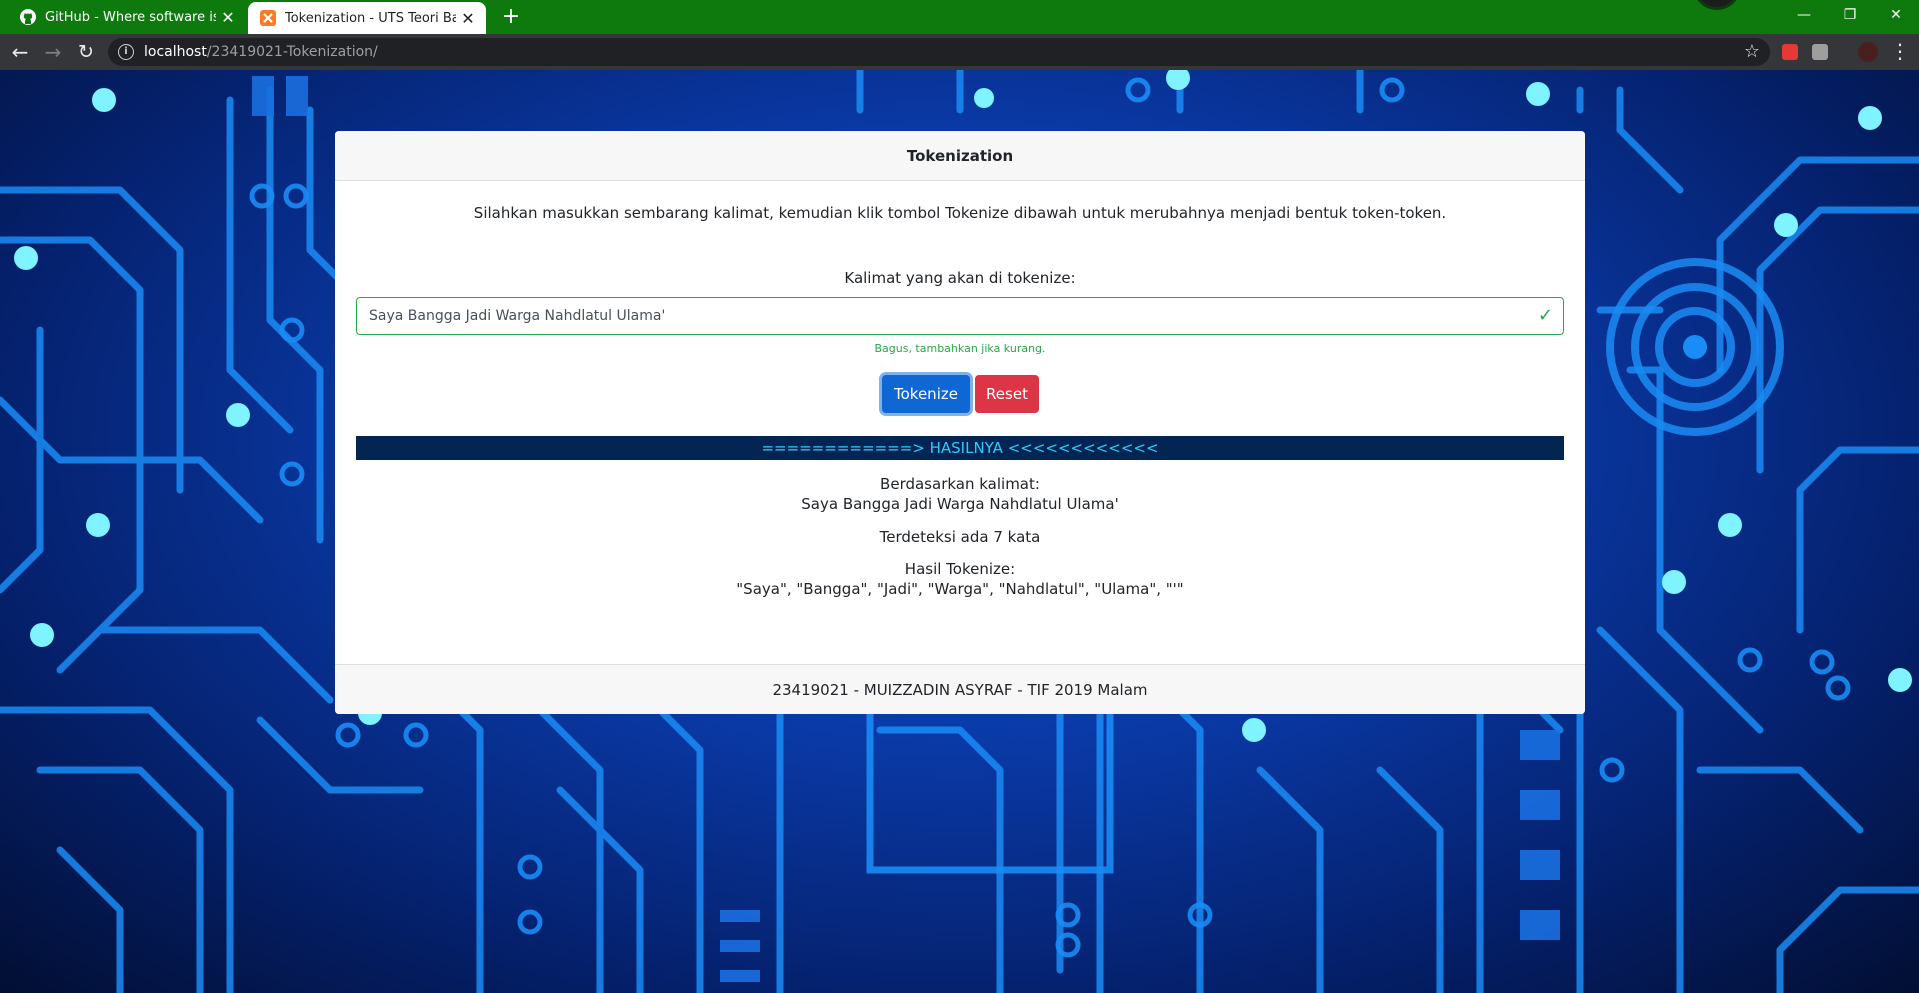 The height and width of the screenshot is (993, 1919). What do you see at coordinates (960, 484) in the screenshot?
I see `based-on-label: Berdasarkan kalimat:` at bounding box center [960, 484].